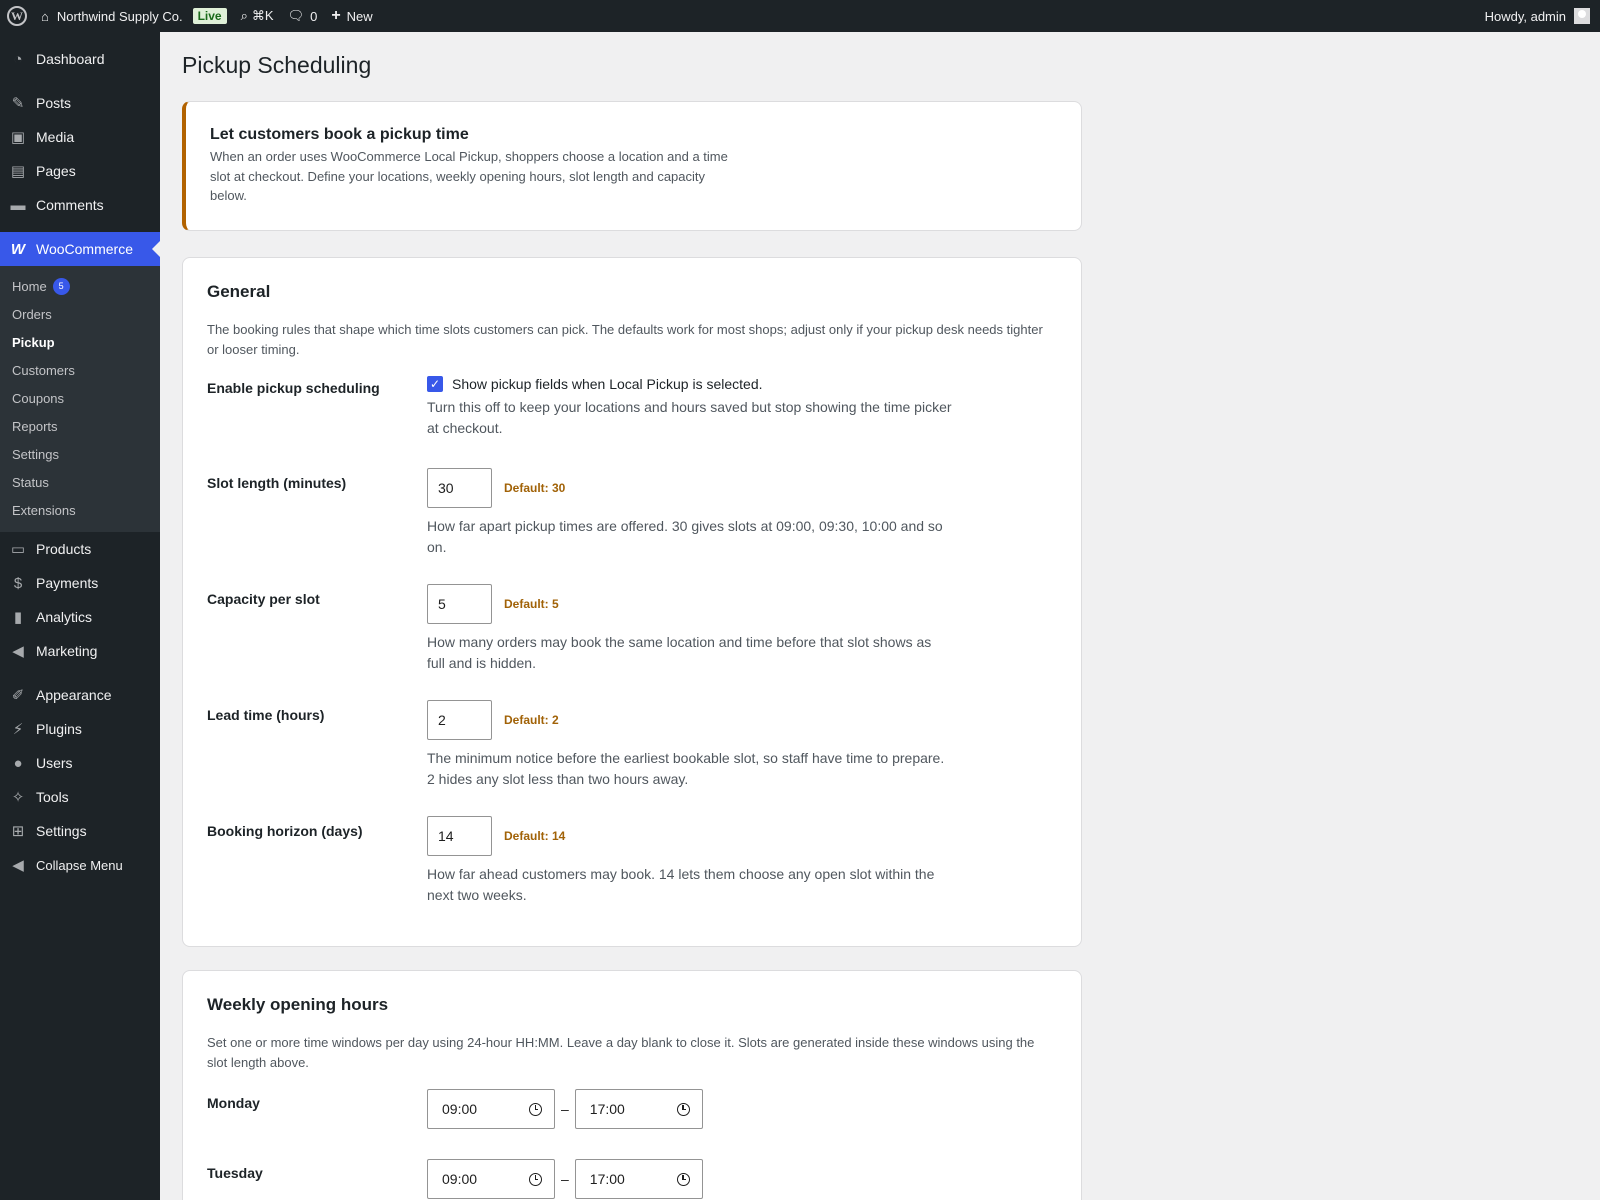 The width and height of the screenshot is (1600, 1200). I want to click on payments-icon: $, so click(18, 583).